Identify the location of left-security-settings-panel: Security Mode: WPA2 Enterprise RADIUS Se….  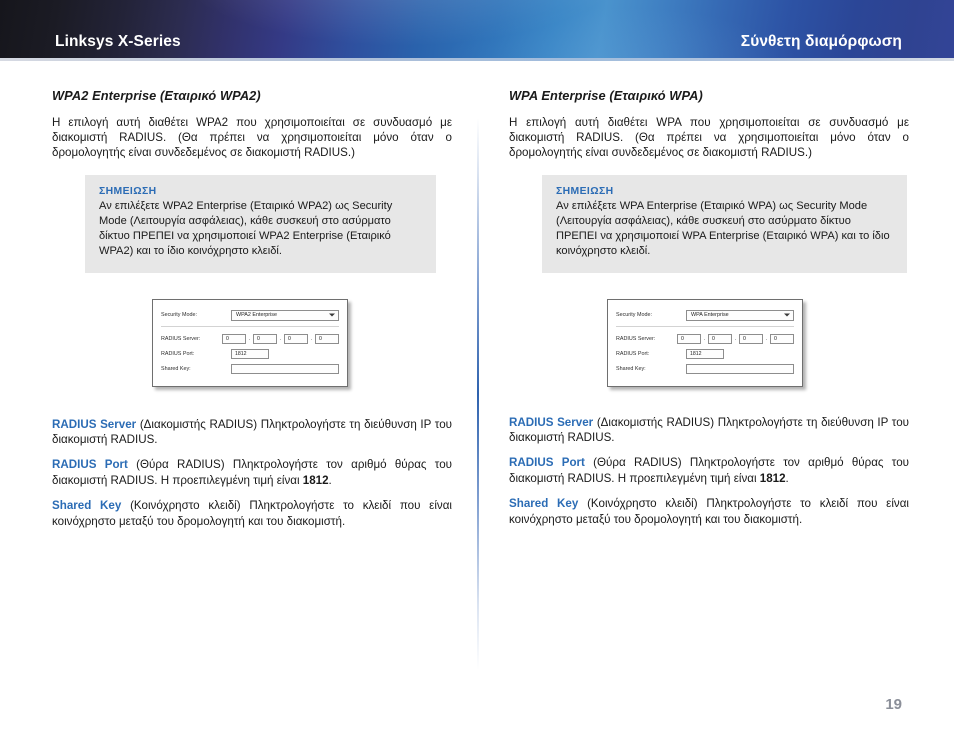
(250, 342).